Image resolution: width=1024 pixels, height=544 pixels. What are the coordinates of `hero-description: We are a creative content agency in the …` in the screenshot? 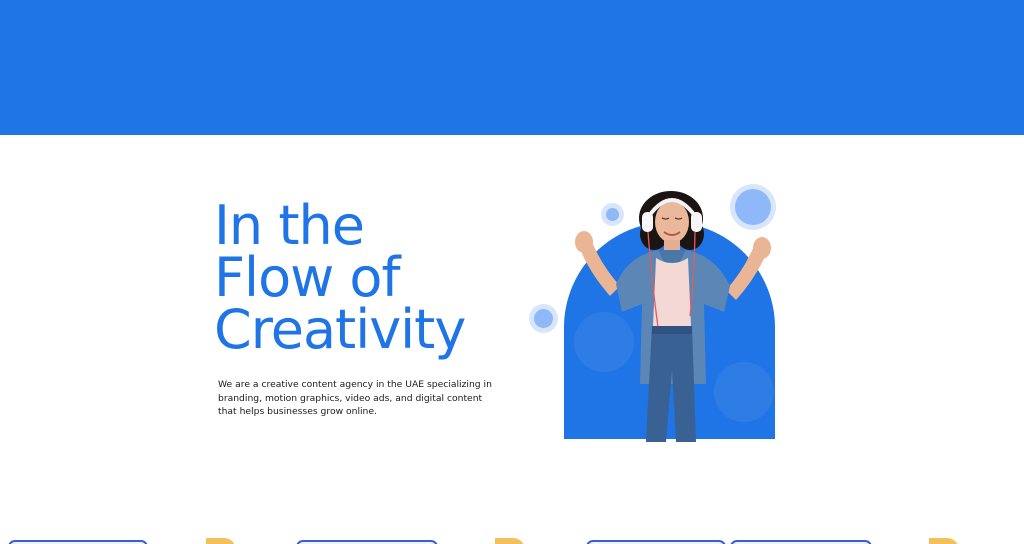 It's located at (355, 398).